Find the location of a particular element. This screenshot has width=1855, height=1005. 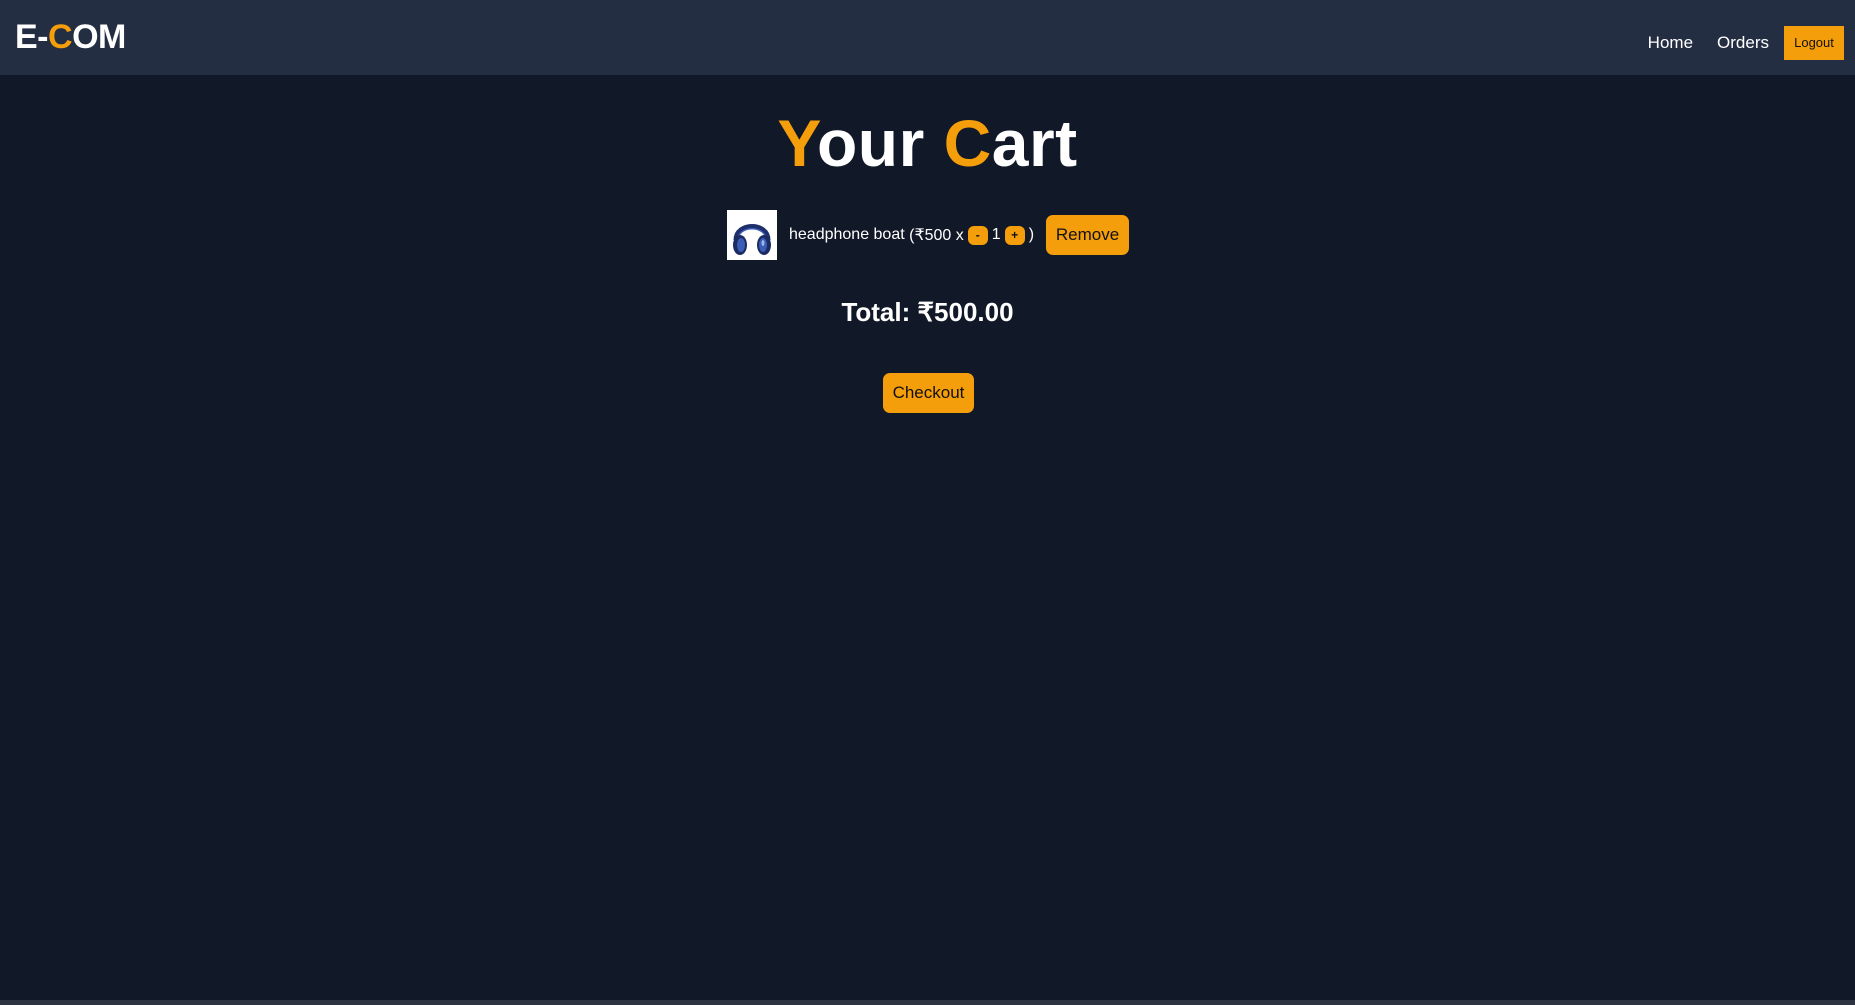

brand-text-accent: C is located at coordinates (60, 37).